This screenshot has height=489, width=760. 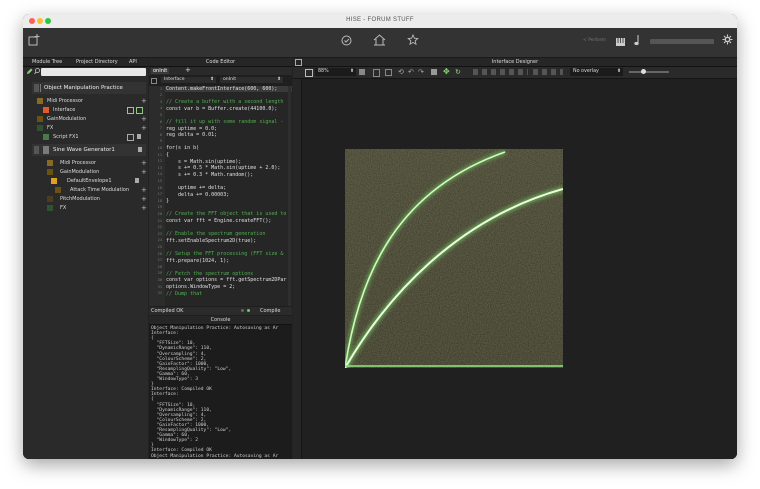 What do you see at coordinates (95, 110) in the screenshot?
I see `tree-item-interface: Interface` at bounding box center [95, 110].